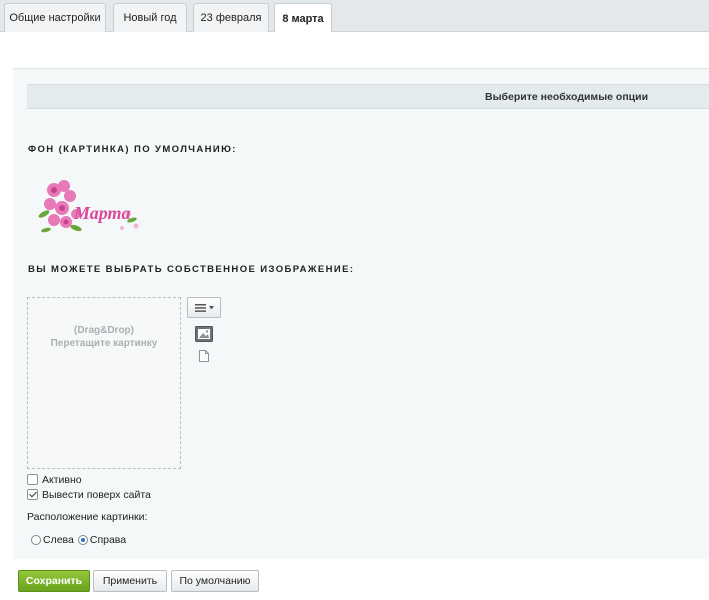  I want to click on options-header: Выберите необходимые опции, so click(368, 96).